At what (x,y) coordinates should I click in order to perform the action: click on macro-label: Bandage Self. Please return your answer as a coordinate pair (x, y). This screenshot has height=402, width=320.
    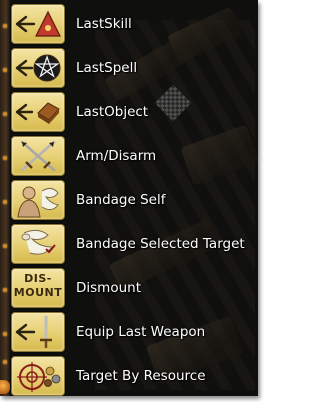
    Looking at the image, I should click on (121, 200).